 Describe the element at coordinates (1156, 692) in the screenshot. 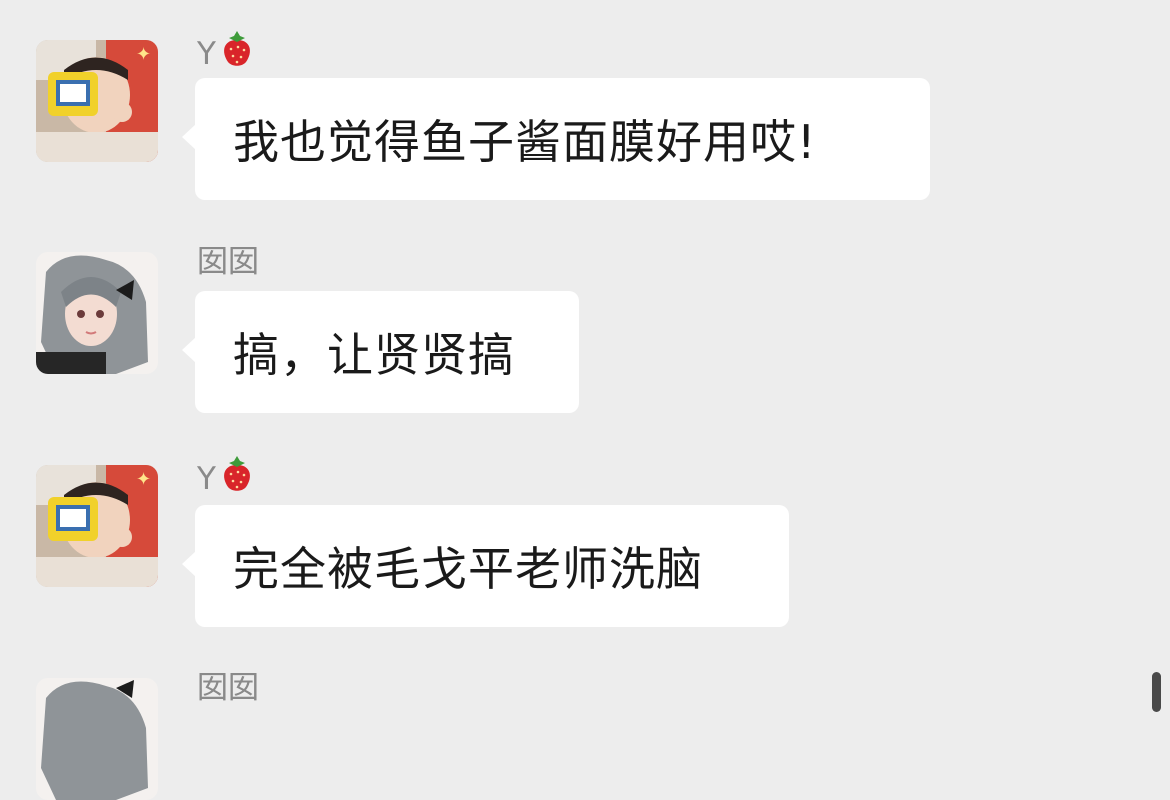

I see `scrollbar` at that location.